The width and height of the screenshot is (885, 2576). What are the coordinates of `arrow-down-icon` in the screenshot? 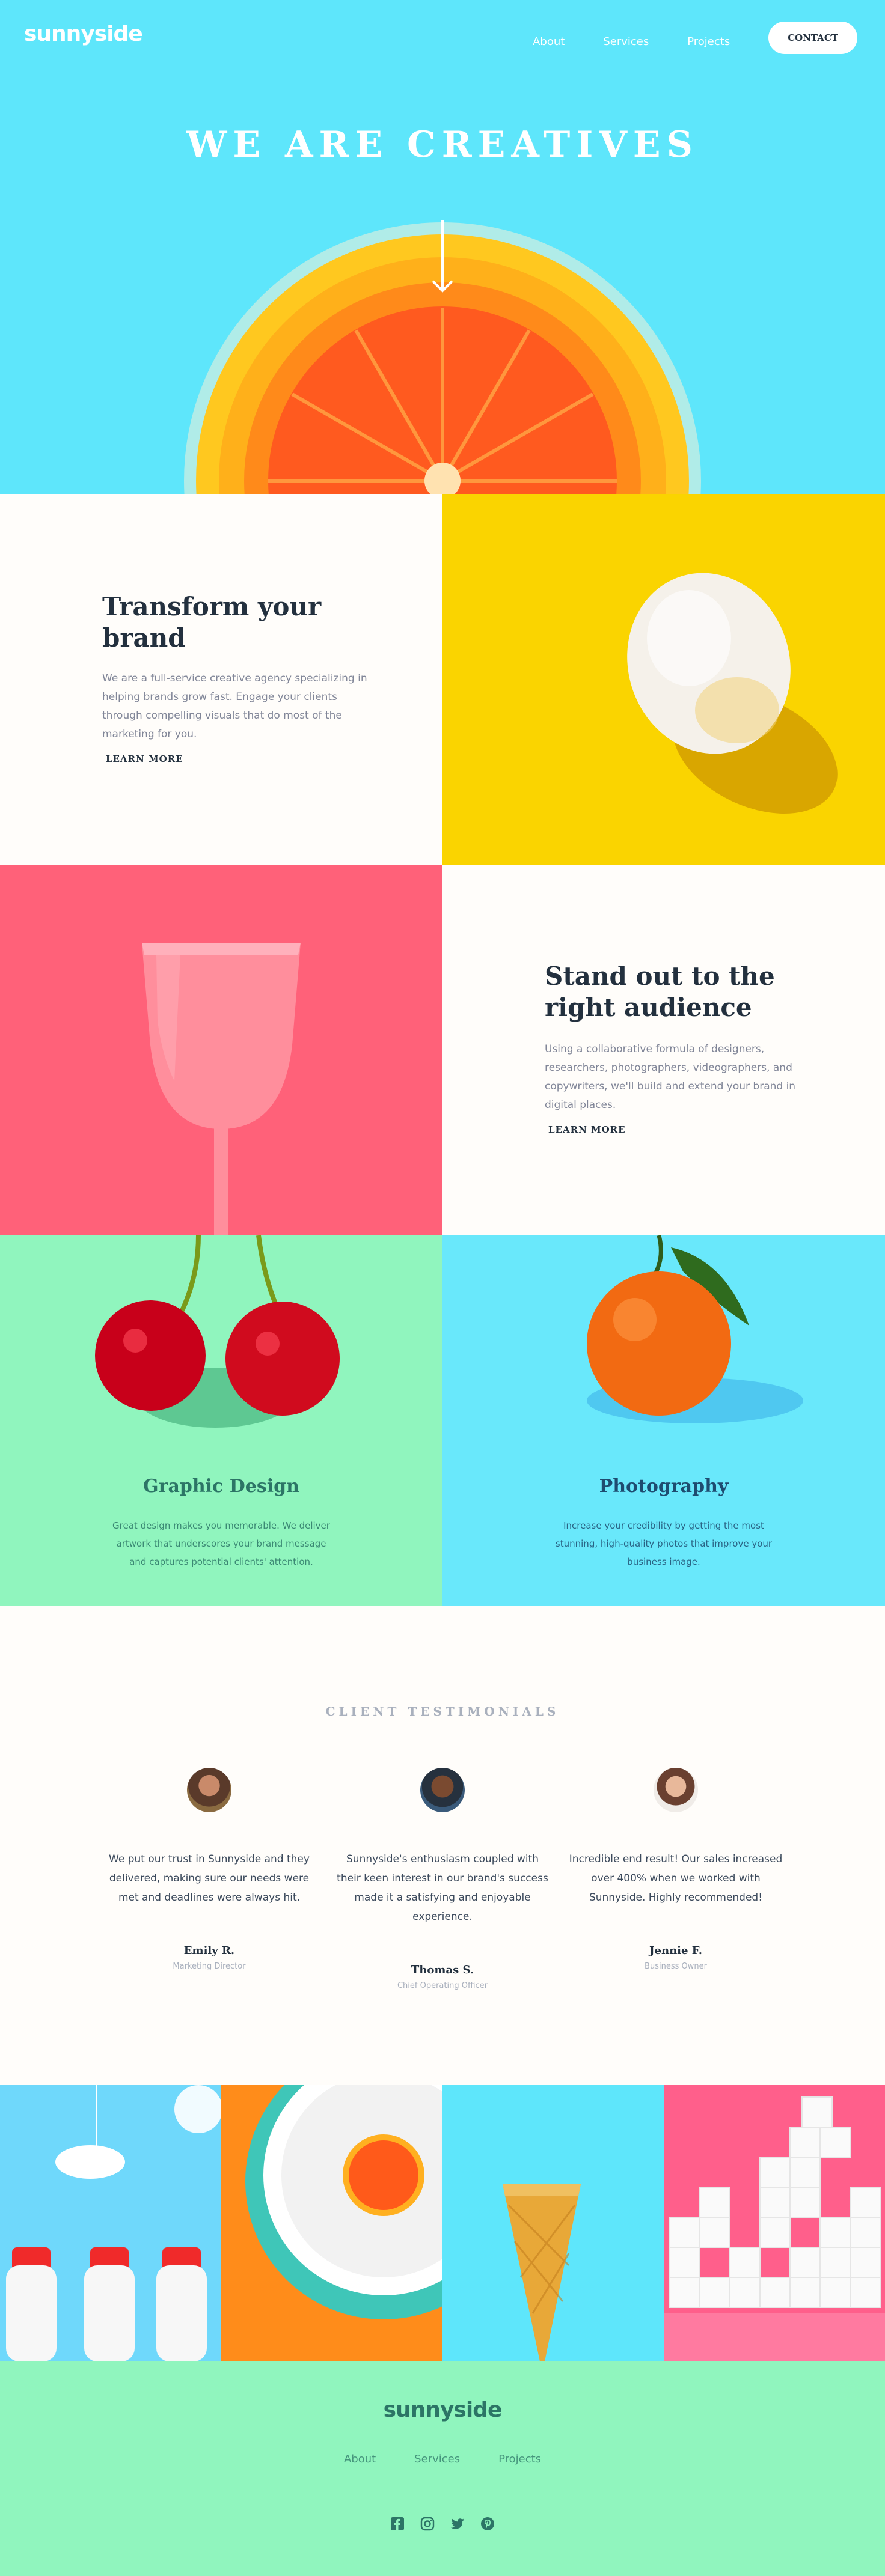 It's located at (442, 257).